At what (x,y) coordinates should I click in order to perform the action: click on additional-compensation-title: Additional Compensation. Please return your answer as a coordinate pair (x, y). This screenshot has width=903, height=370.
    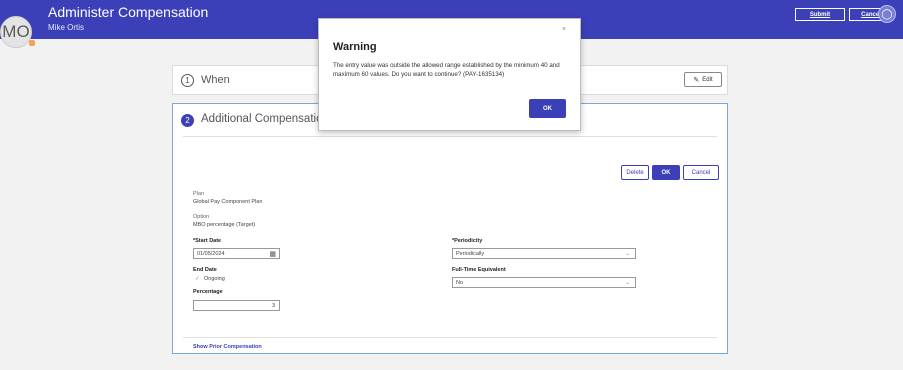
    Looking at the image, I should click on (265, 119).